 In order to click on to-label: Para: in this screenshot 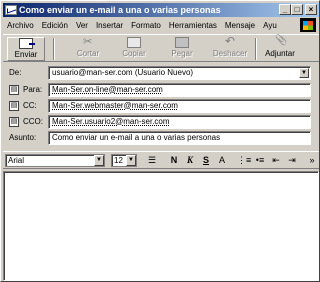, I will do `click(33, 89)`.